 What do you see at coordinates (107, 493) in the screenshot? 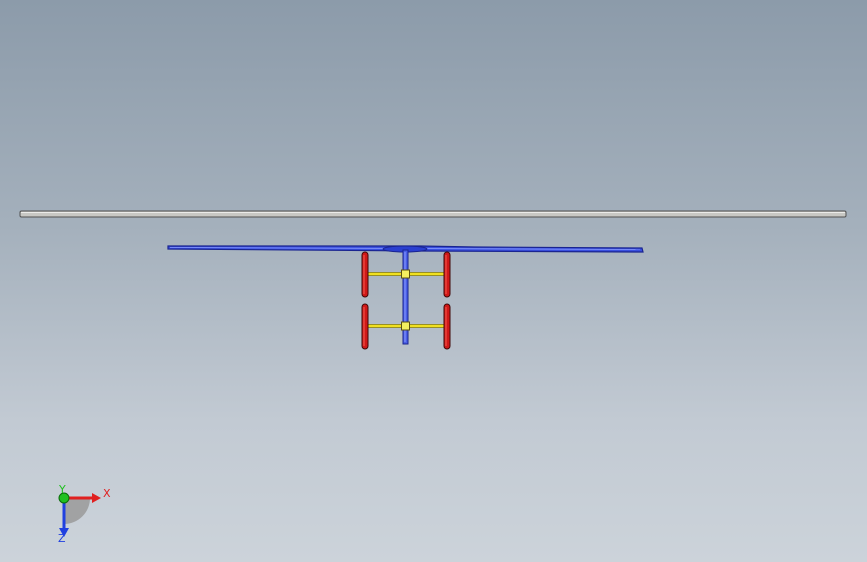
I see `x-axis-label: X` at bounding box center [107, 493].